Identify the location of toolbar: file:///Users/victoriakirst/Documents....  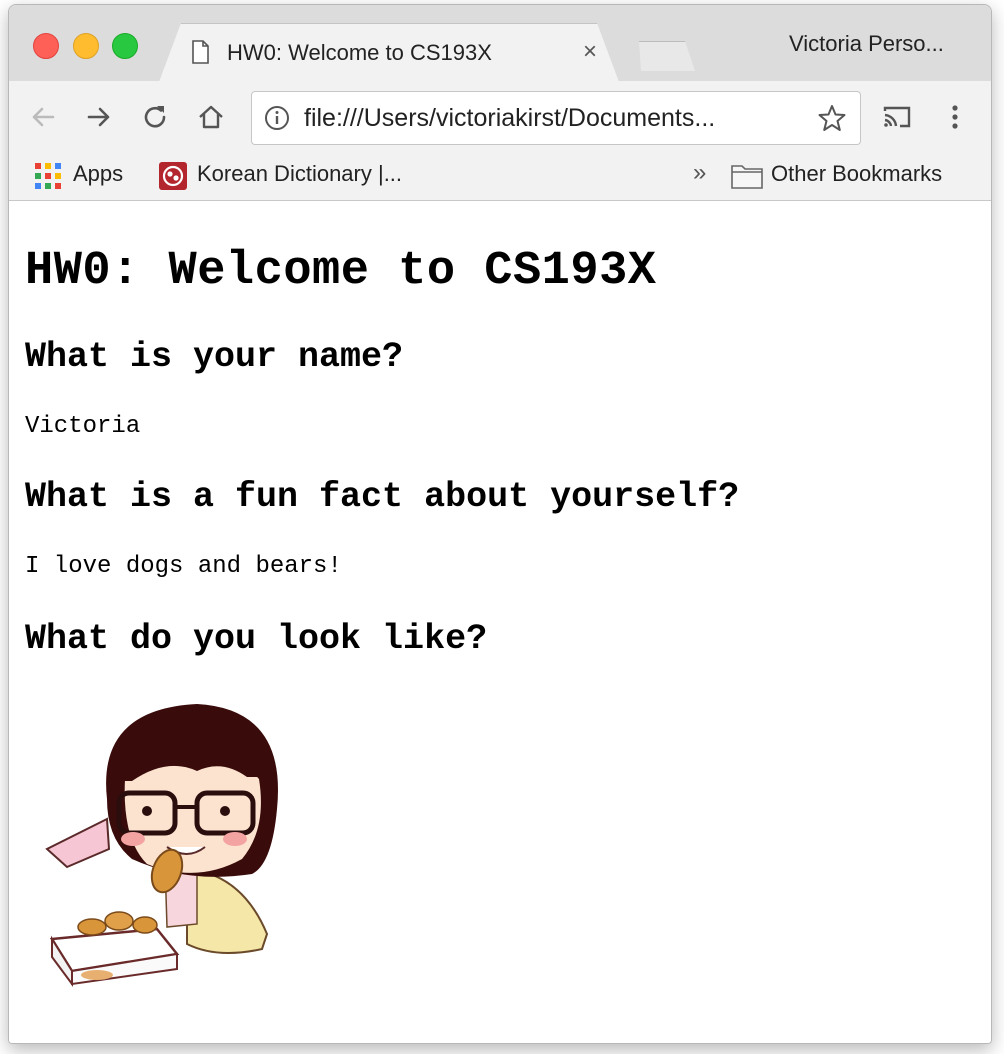
(500, 117).